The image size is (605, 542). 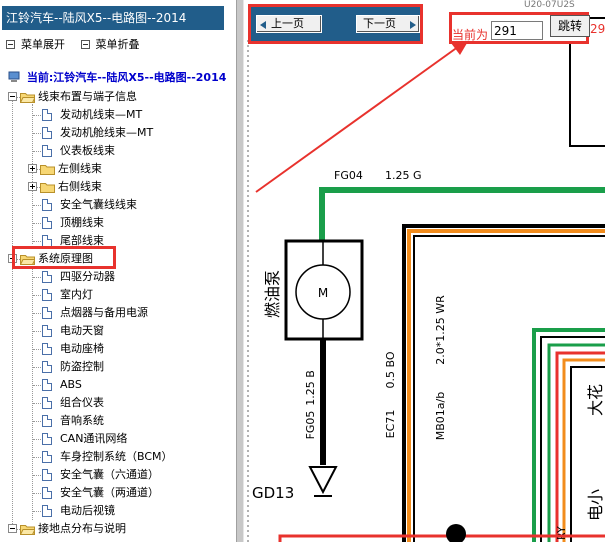 I want to click on tree-item-left-harness: 左侧线束, so click(x=118, y=169).